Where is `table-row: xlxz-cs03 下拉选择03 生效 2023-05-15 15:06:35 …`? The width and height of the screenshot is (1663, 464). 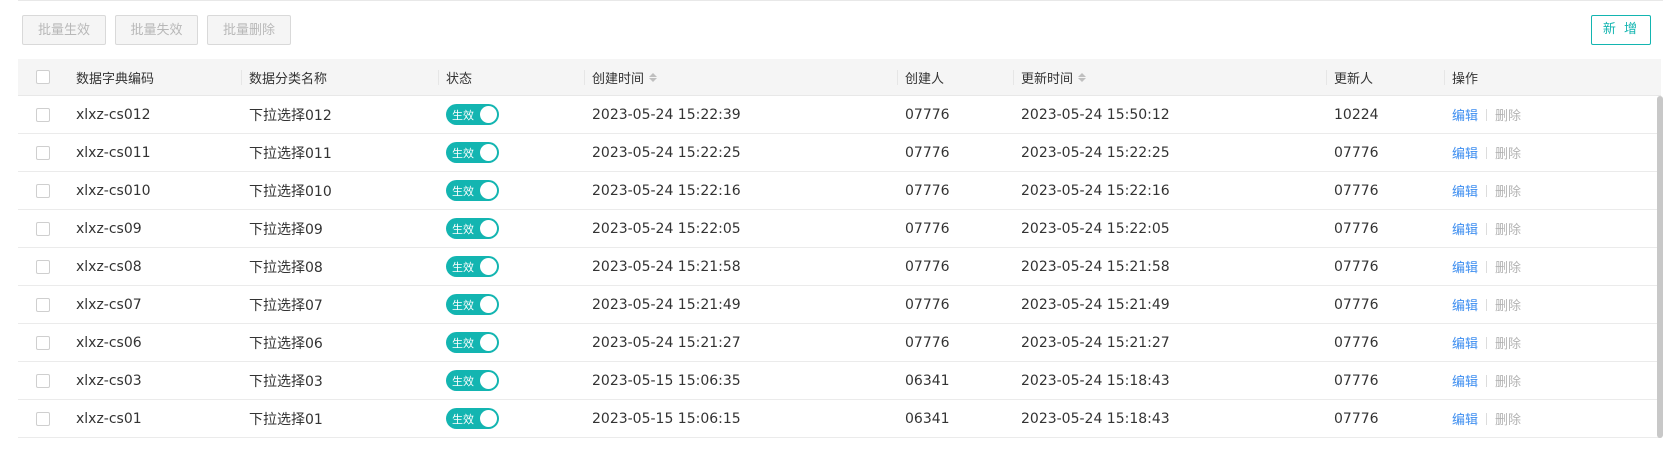
table-row: xlxz-cs03 下拉选择03 生效 2023-05-15 15:06:35 … is located at coordinates (839, 381).